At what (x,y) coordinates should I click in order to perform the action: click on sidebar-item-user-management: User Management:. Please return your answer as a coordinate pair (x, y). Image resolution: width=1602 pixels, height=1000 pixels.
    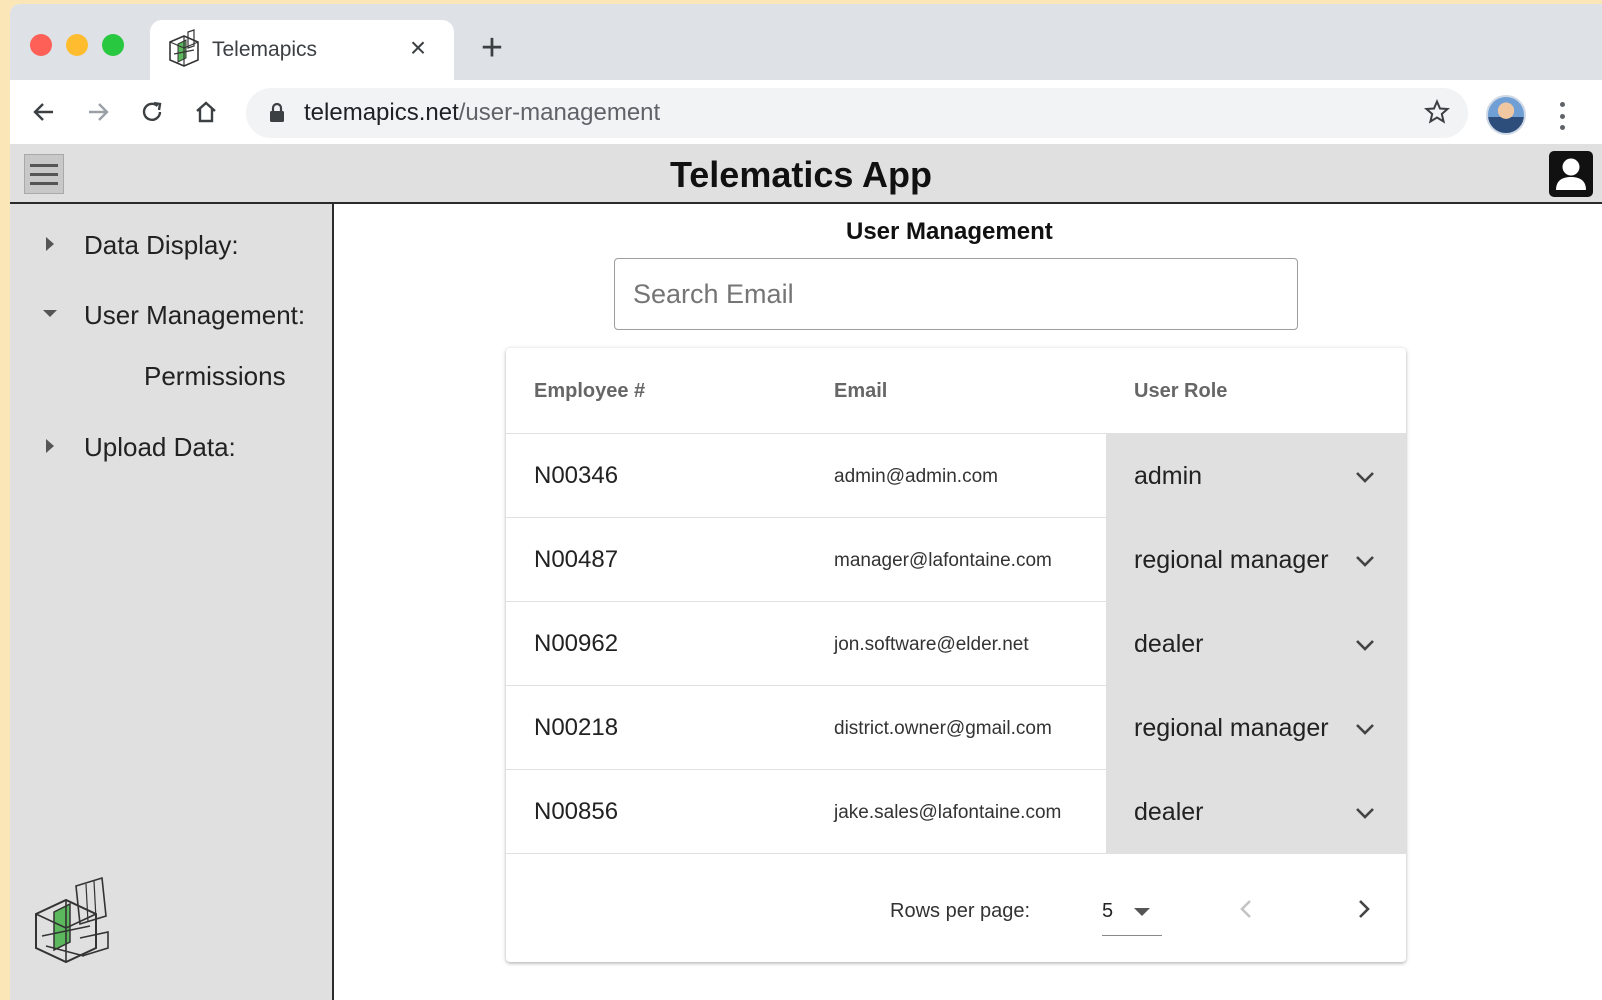
    Looking at the image, I should click on (172, 314).